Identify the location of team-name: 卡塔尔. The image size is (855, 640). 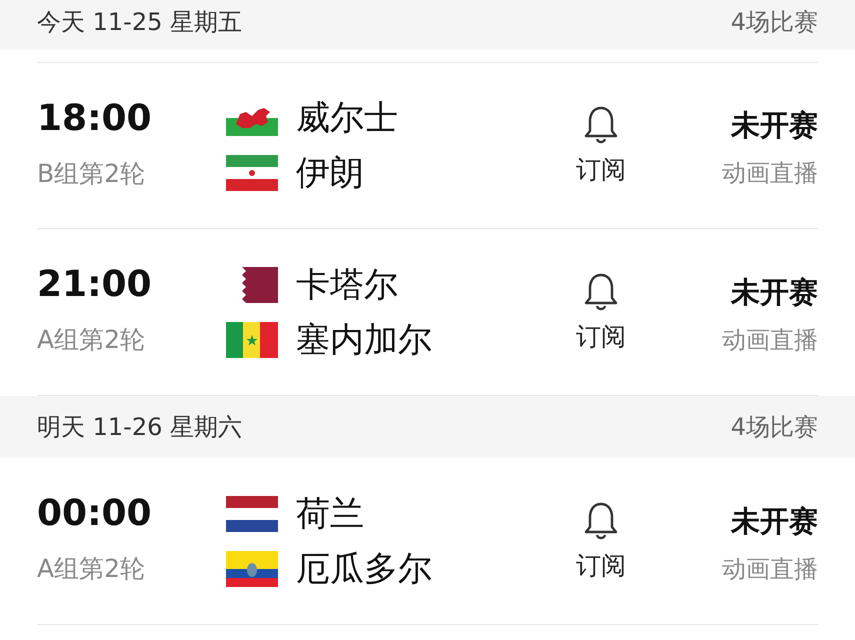
(347, 285).